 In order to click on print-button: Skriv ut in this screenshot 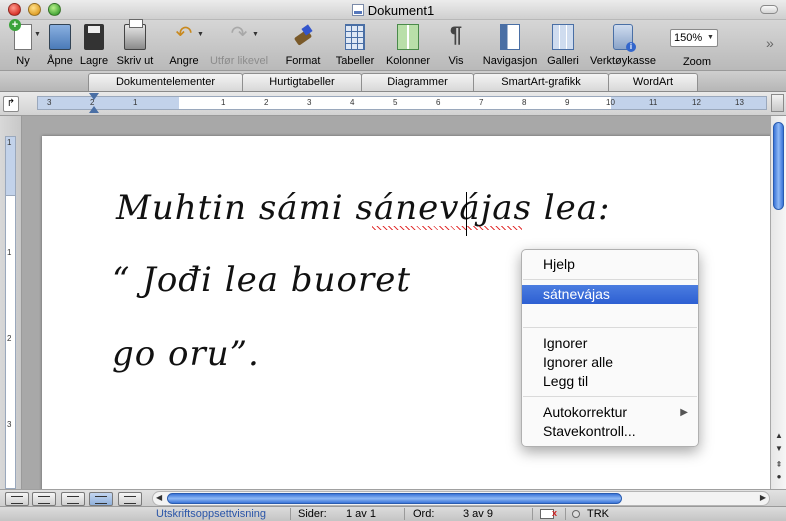, I will do `click(135, 43)`.